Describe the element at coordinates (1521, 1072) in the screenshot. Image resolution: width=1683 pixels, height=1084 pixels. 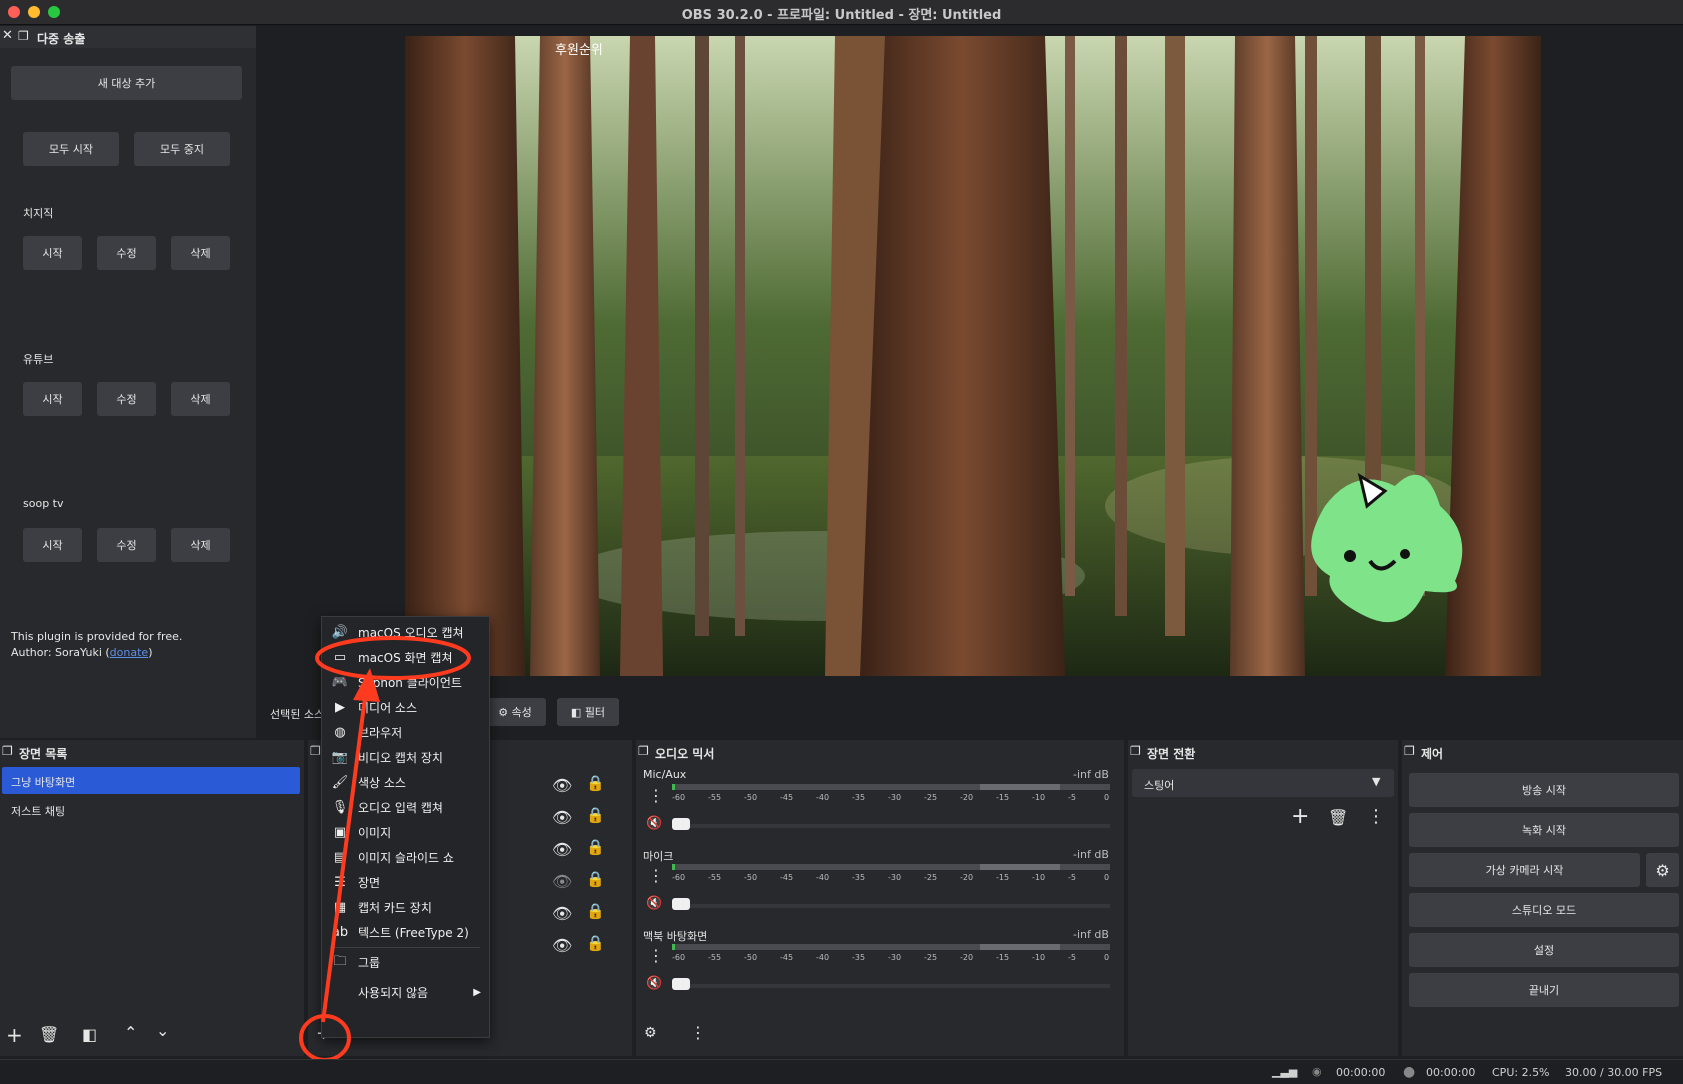
I see `cpu-usage: CPU: 2.5%` at that location.